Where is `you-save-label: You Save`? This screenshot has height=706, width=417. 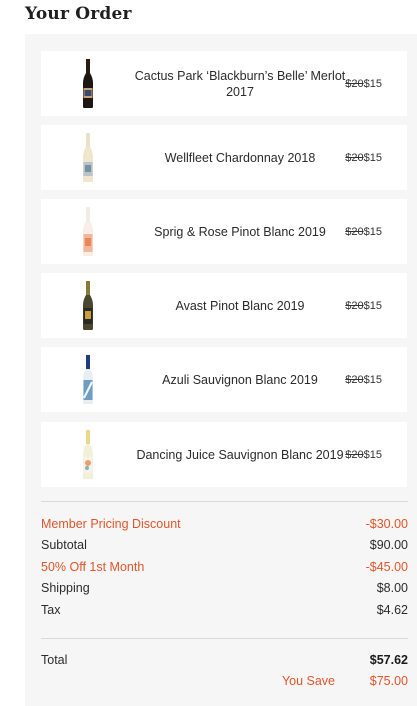 you-save-label: You Save is located at coordinates (308, 681).